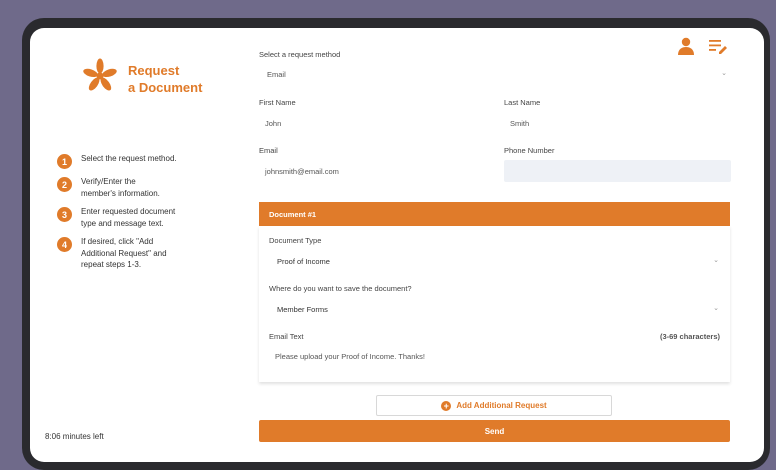 The height and width of the screenshot is (470, 776). What do you see at coordinates (495, 309) in the screenshot?
I see `save-location-select: Member Forms ⌄` at bounding box center [495, 309].